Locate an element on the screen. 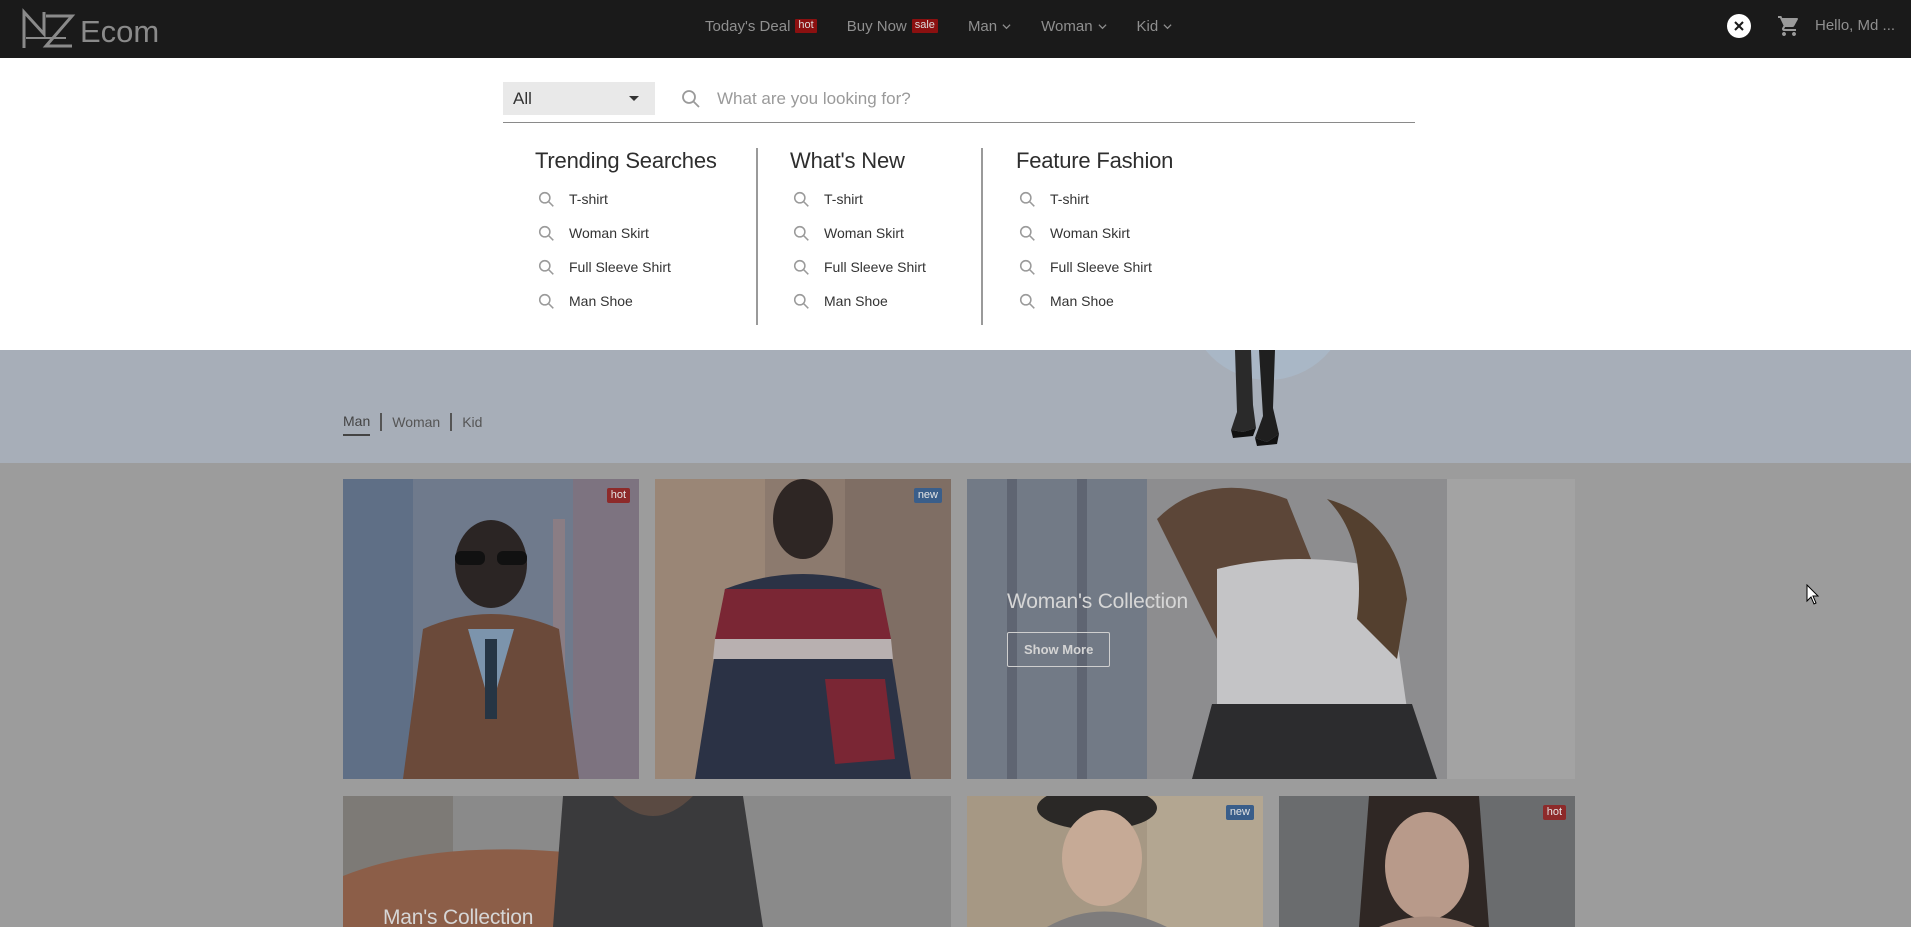 The image size is (1911, 927). category-tabs: Man Woman Kid is located at coordinates (412, 424).